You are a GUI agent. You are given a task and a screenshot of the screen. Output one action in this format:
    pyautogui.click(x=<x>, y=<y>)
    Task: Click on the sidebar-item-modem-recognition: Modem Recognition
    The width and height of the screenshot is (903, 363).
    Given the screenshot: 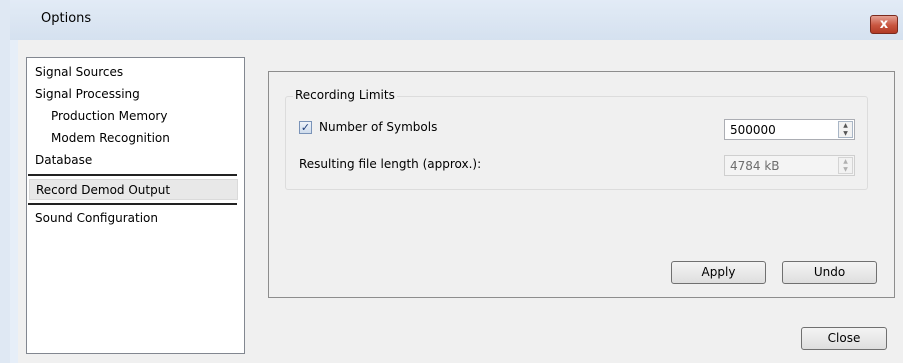 What is the action you would take?
    pyautogui.click(x=135, y=138)
    